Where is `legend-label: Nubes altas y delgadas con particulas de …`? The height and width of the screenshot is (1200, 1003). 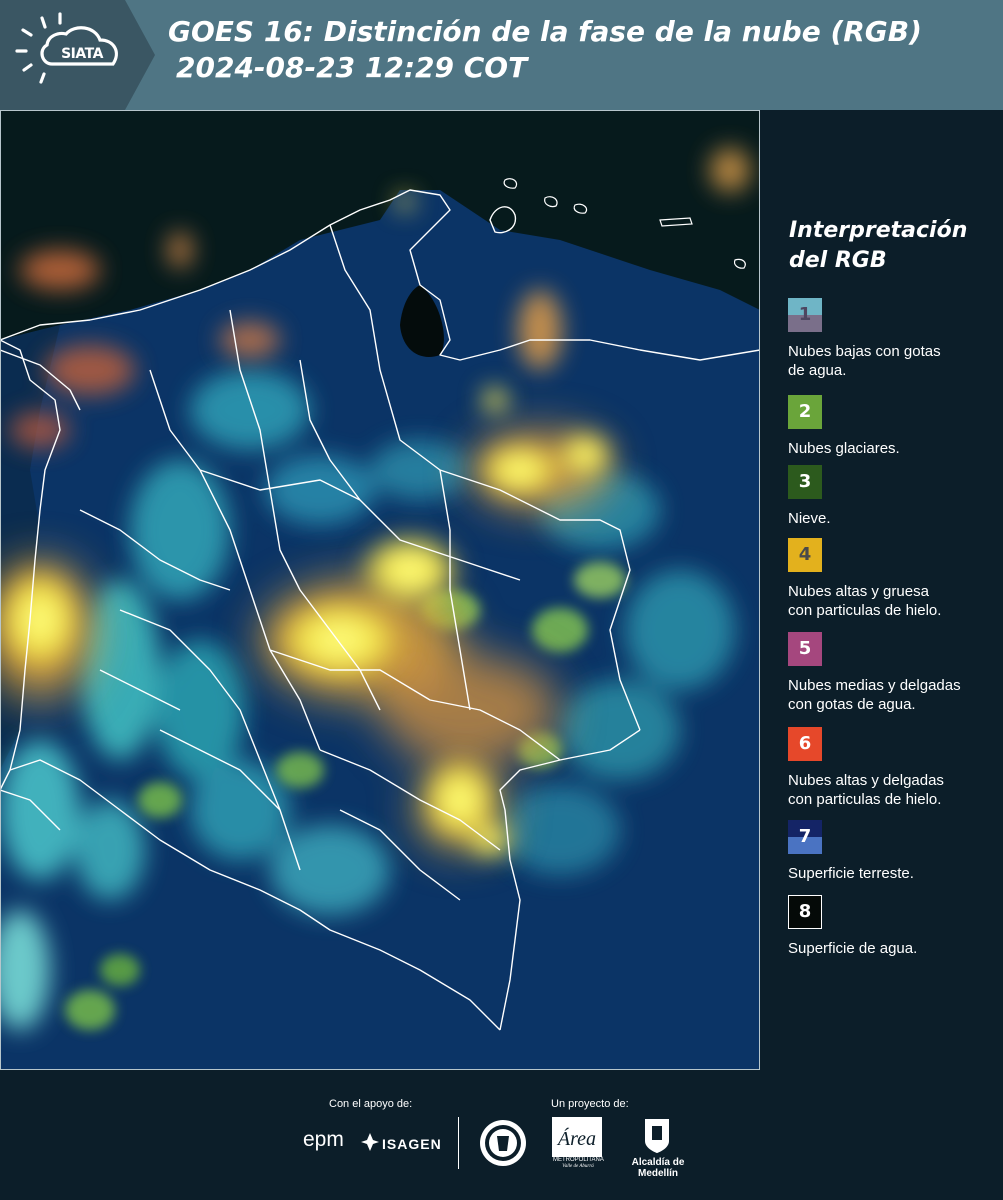
legend-label: Nubes altas y delgadas con particulas de … is located at coordinates (893, 790).